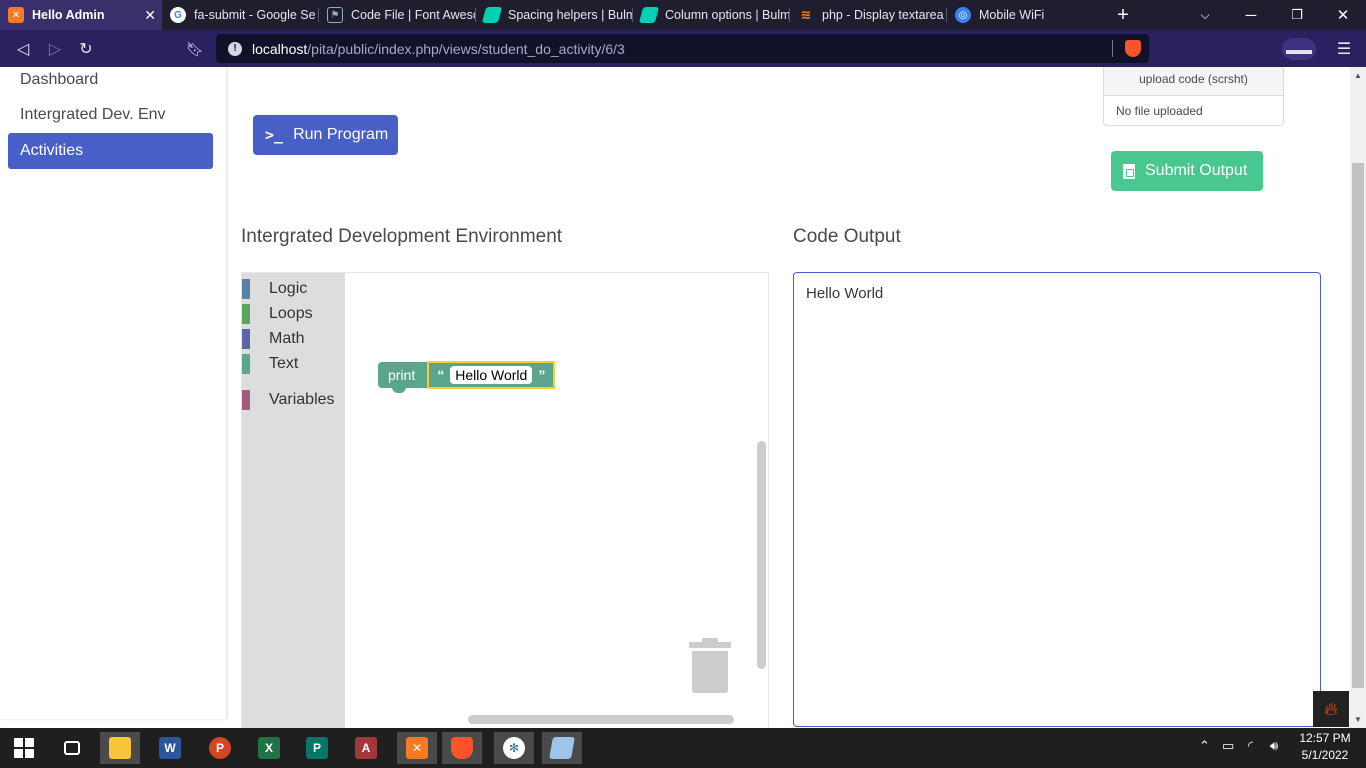  I want to click on scroll-up-arrow-icon: ▲, so click(1358, 75).